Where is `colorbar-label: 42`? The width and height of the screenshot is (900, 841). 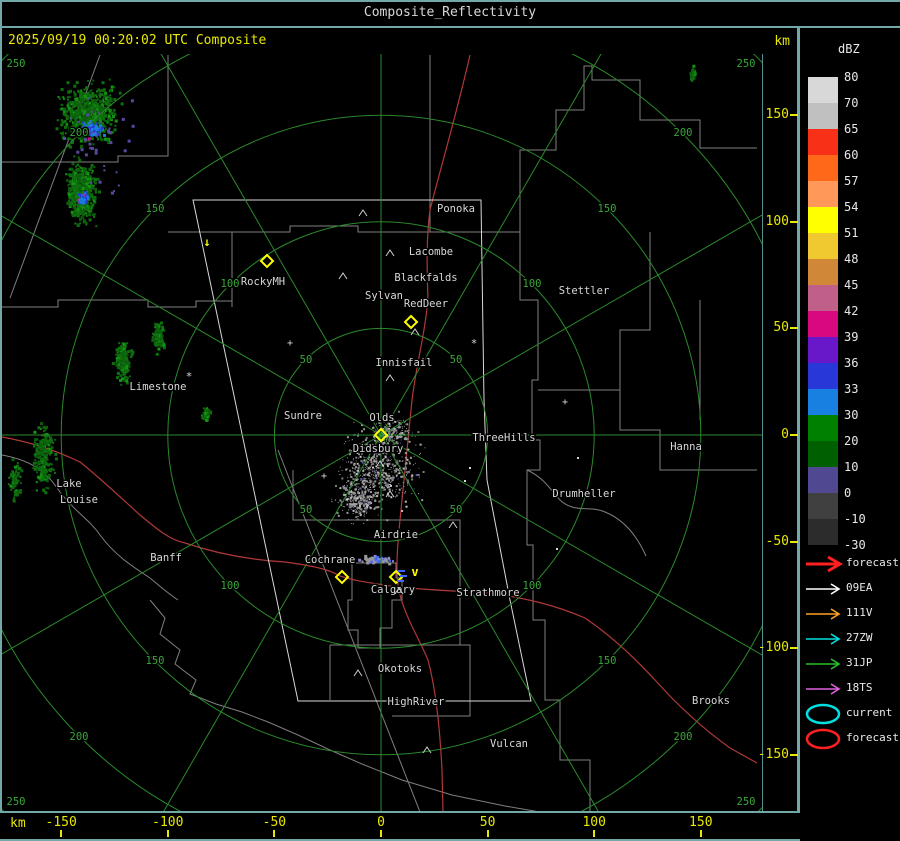 colorbar-label: 42 is located at coordinates (851, 311).